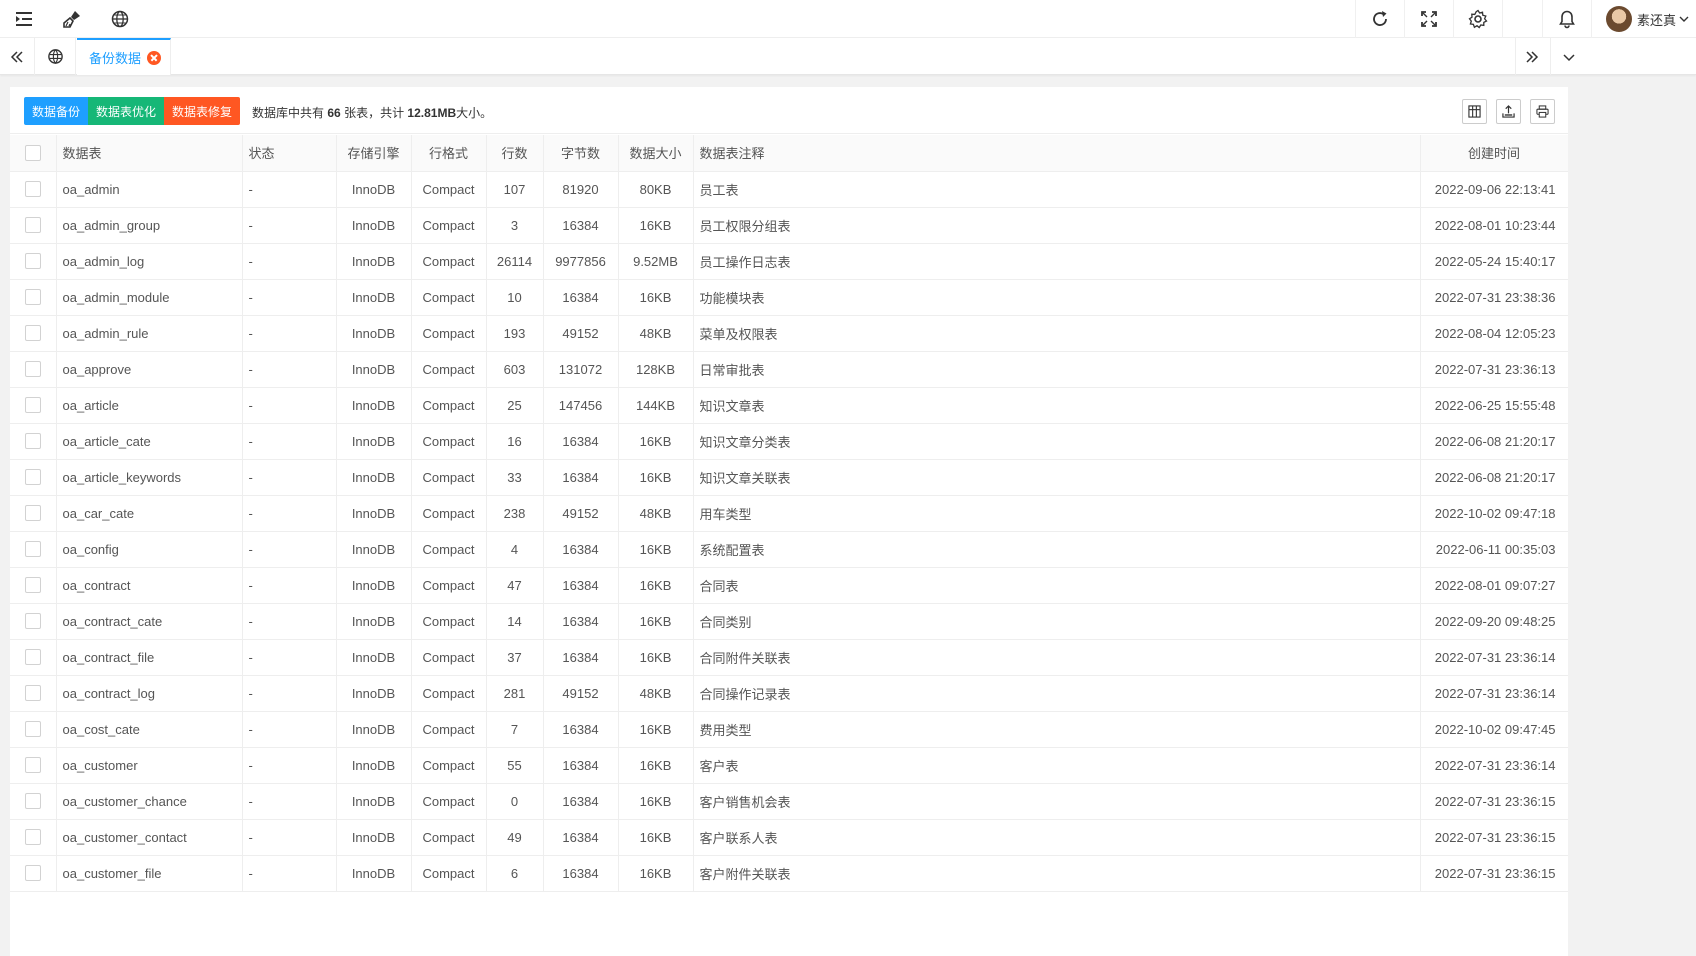 The height and width of the screenshot is (956, 1696). I want to click on row-count-cell: 0, so click(515, 801).